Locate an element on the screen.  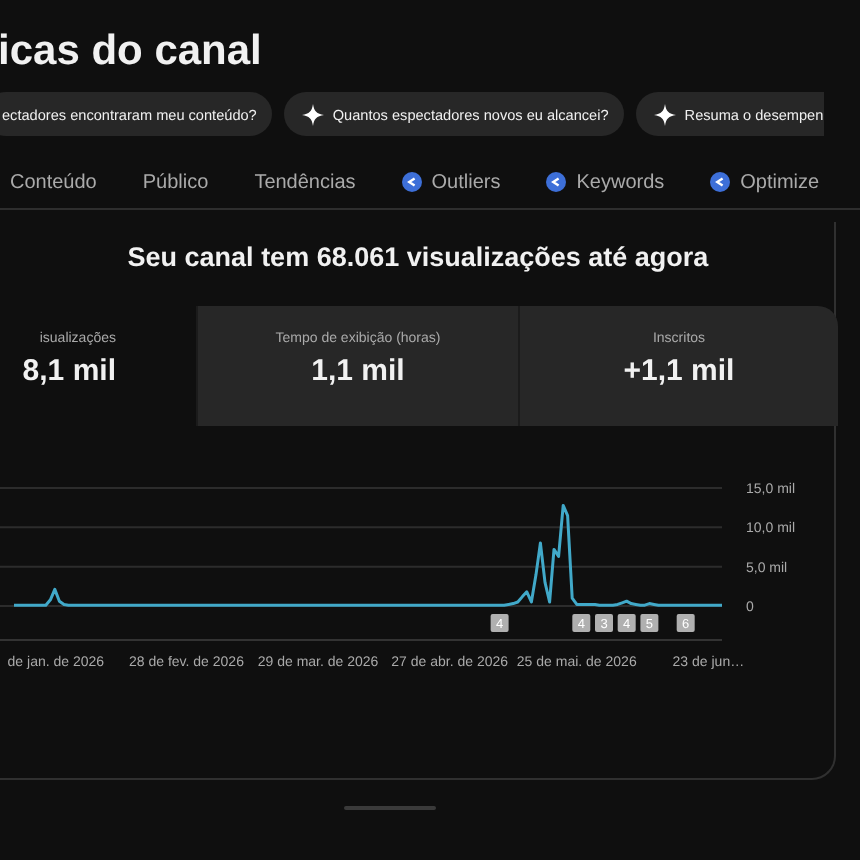
drag-handle is located at coordinates (390, 808).